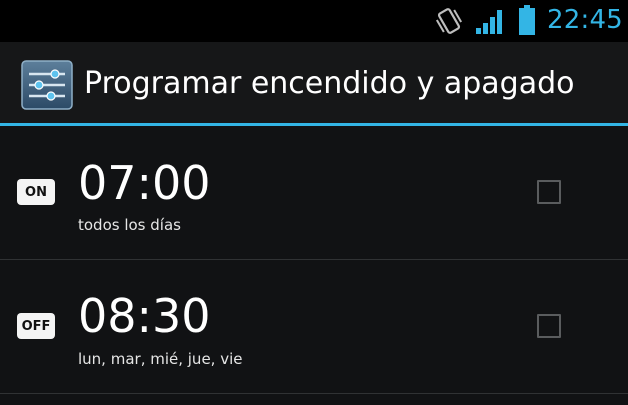 The height and width of the screenshot is (405, 628). What do you see at coordinates (449, 21) in the screenshot?
I see `vibrate-icon` at bounding box center [449, 21].